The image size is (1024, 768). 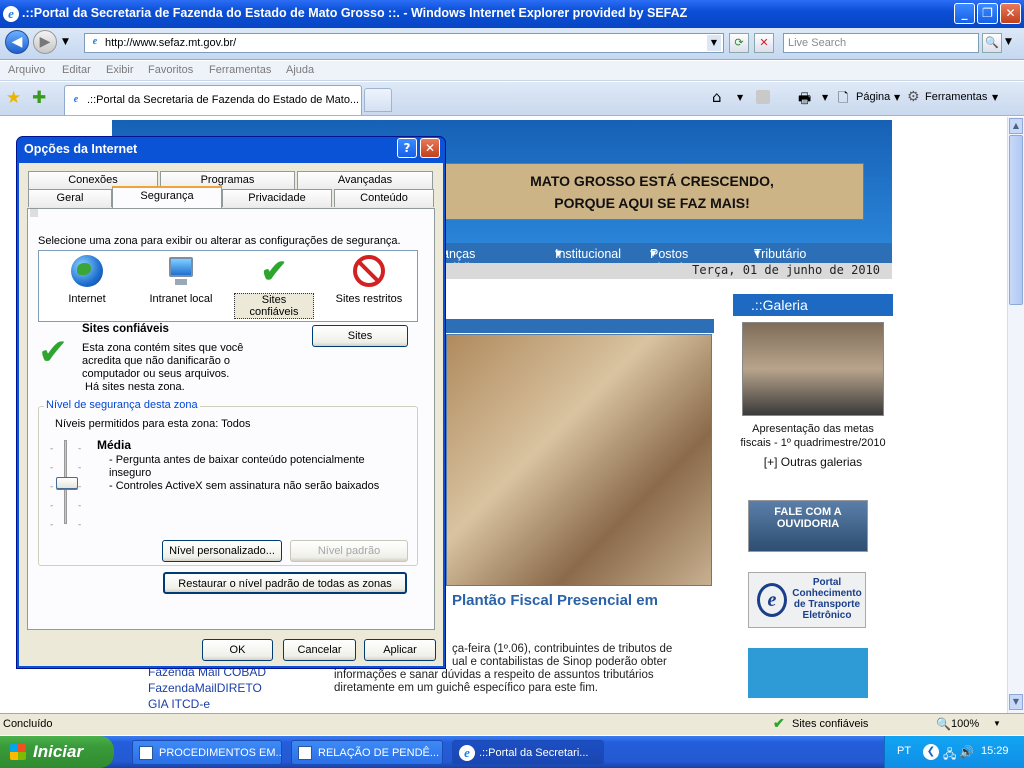 What do you see at coordinates (904, 751) in the screenshot?
I see `language-indicator: PT` at bounding box center [904, 751].